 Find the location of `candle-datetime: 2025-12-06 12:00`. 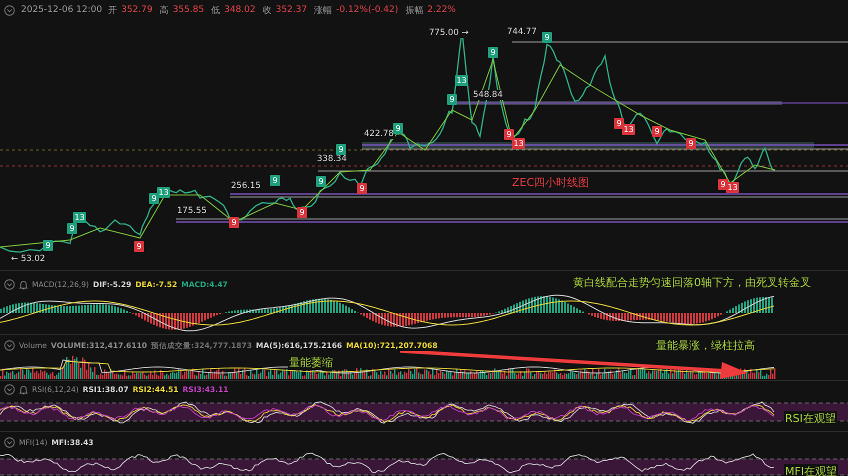

candle-datetime: 2025-12-06 12:00 is located at coordinates (61, 10).